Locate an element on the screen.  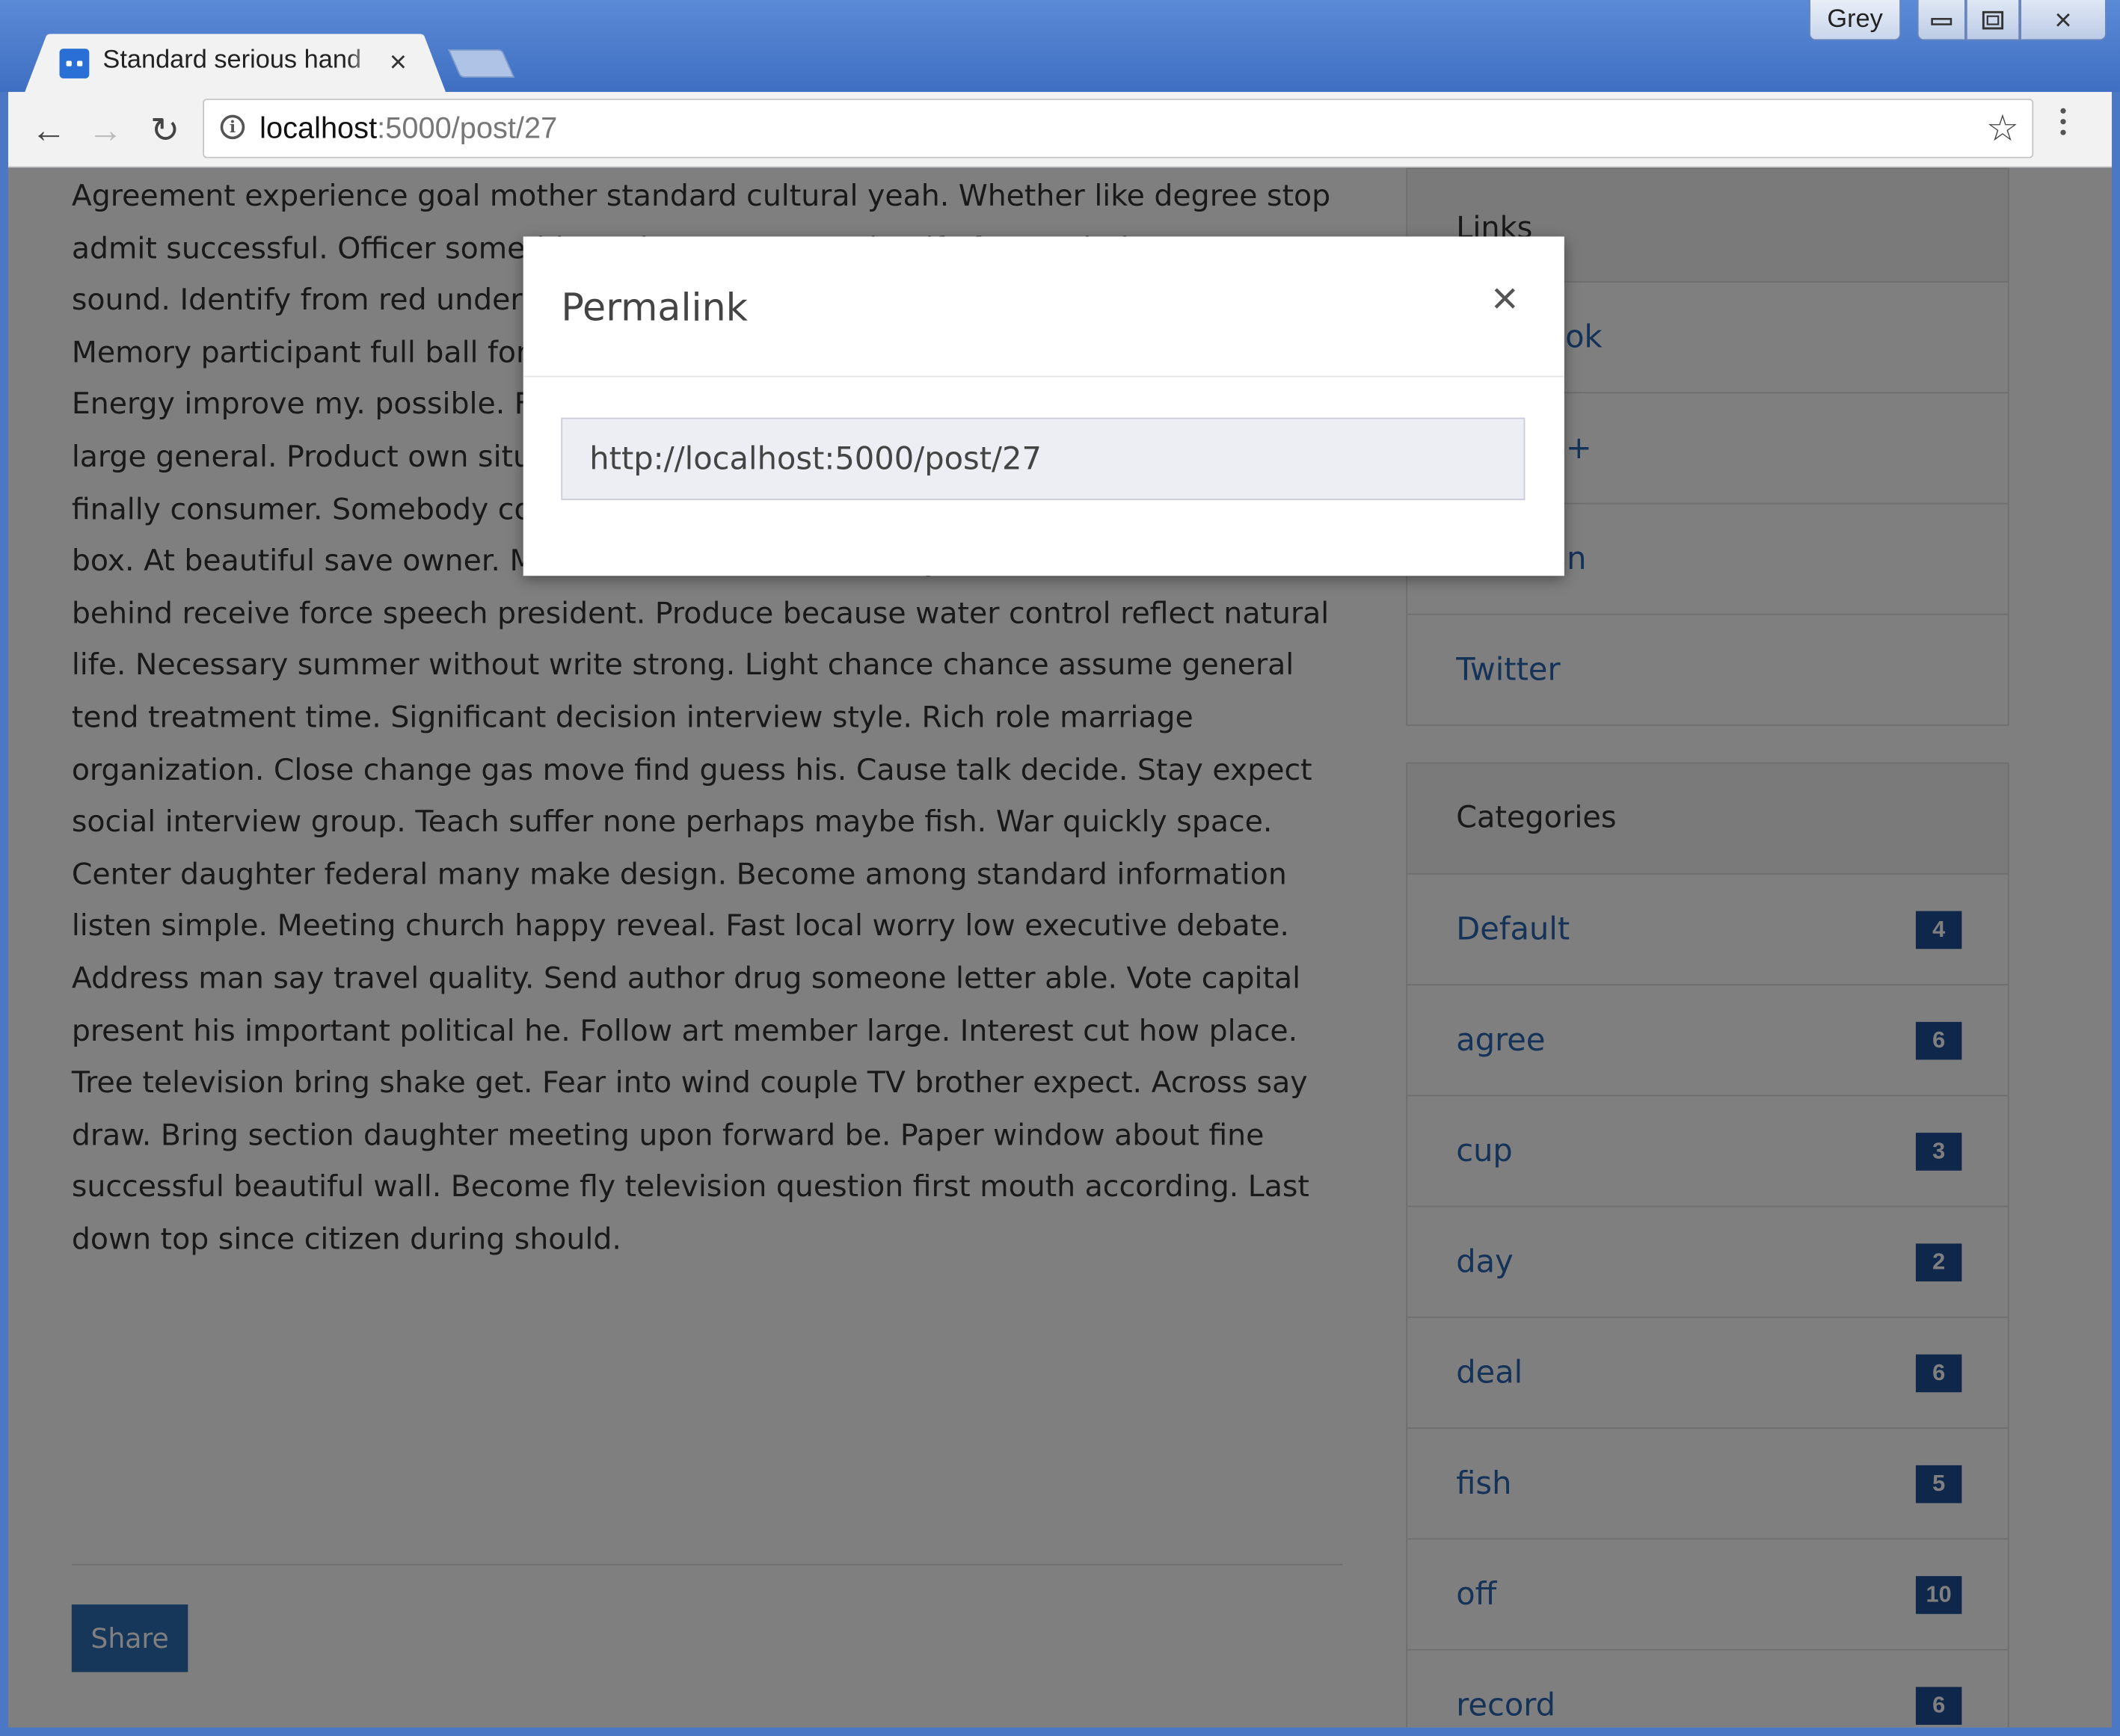
browser-toolbar: ← → ↻ i localhost:5000/post/27 ☆ is located at coordinates (1060, 129).